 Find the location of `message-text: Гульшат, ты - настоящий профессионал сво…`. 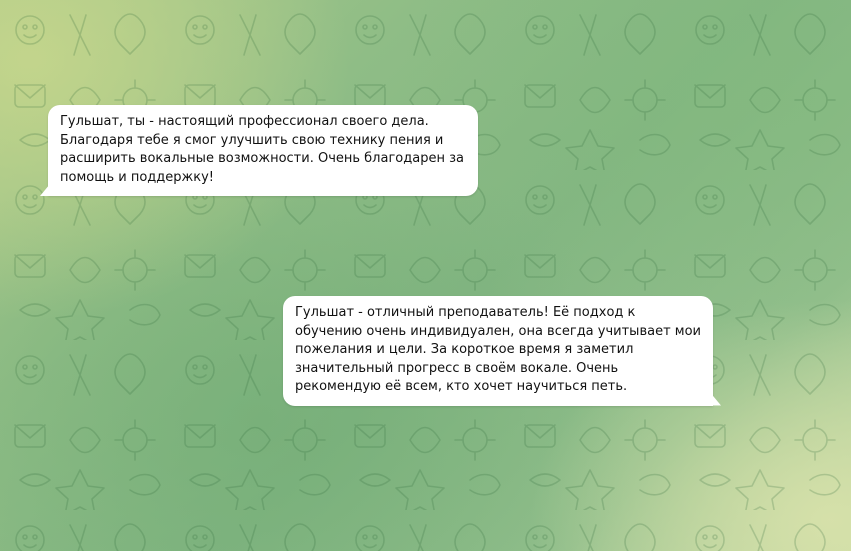

message-text: Гульшат, ты - настоящий профессионал сво… is located at coordinates (262, 149).